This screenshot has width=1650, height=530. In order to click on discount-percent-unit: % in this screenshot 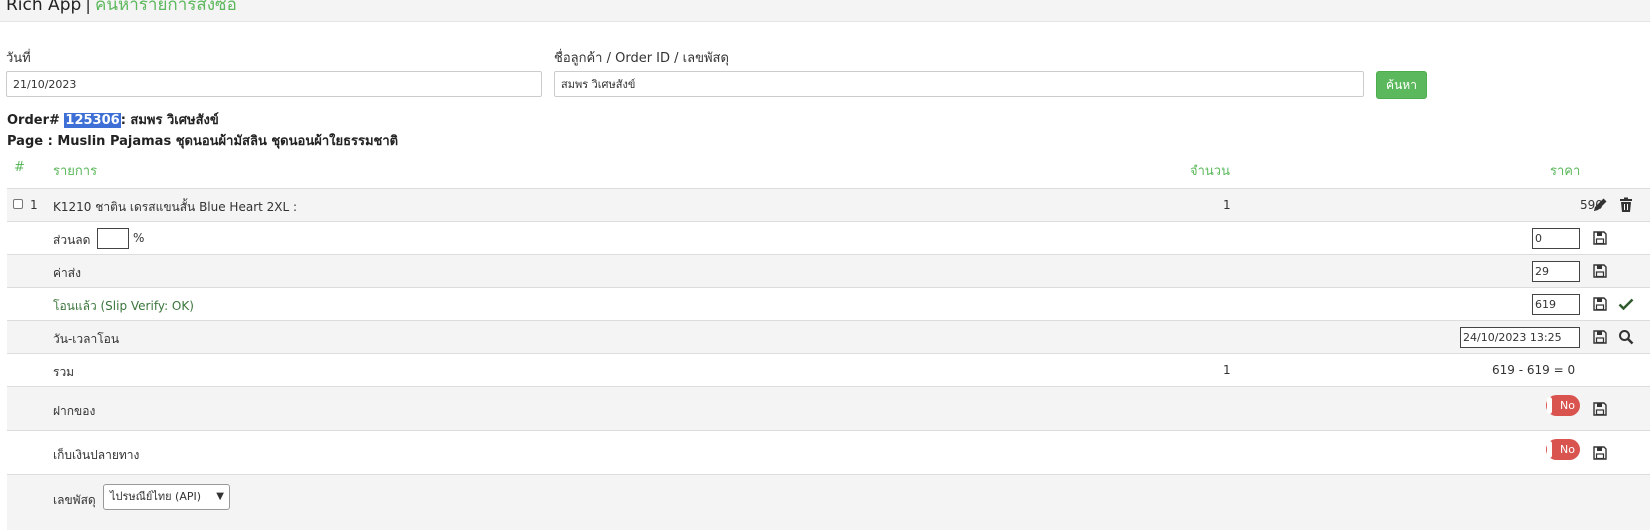, I will do `click(139, 238)`.